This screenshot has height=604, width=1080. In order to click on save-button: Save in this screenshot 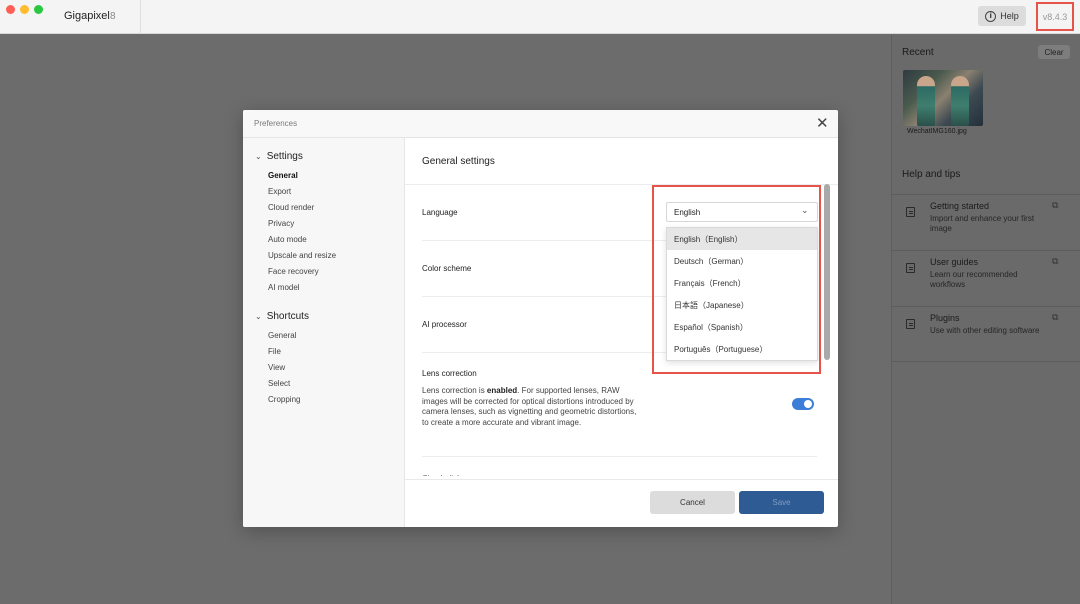, I will do `click(781, 502)`.